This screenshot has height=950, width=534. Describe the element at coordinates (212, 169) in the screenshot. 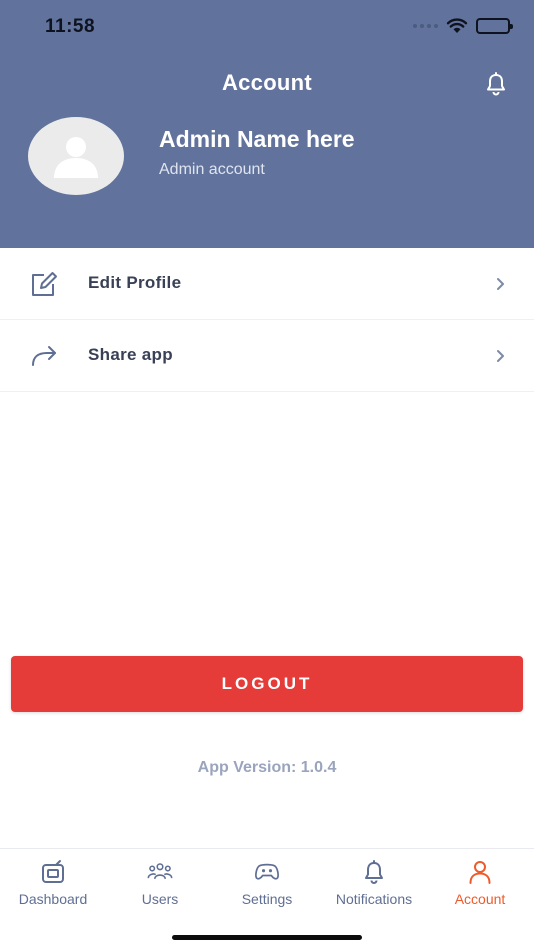

I see `admin-role: Admin account` at that location.